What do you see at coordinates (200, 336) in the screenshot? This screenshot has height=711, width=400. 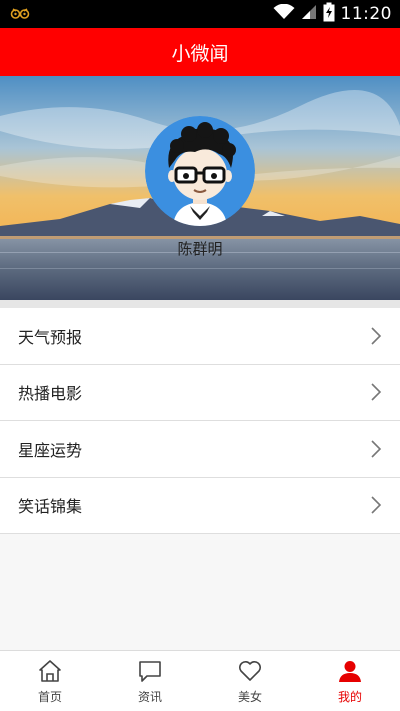 I see `menu-item-weather: 天气预报` at bounding box center [200, 336].